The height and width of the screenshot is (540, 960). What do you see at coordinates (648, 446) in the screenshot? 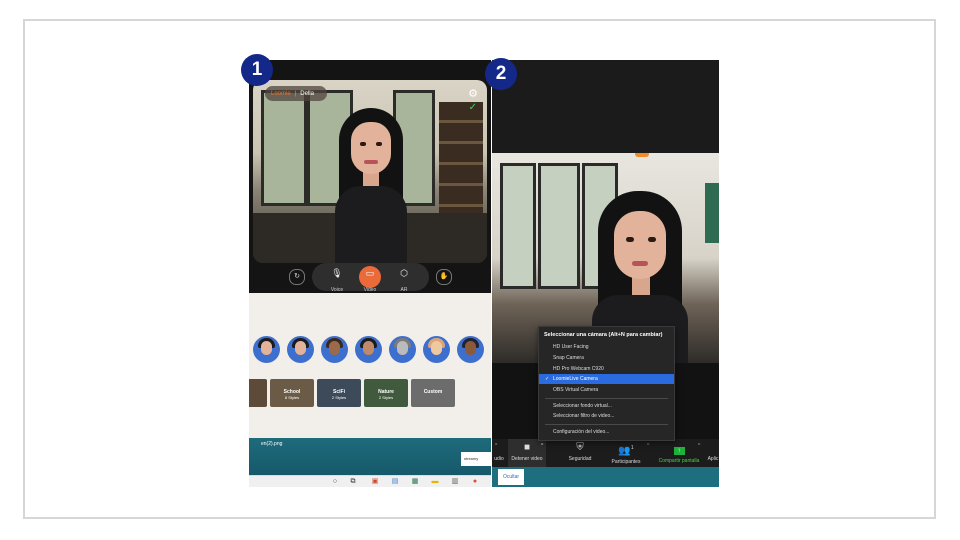
I see `participants-caret-icon: ^` at bounding box center [648, 446].